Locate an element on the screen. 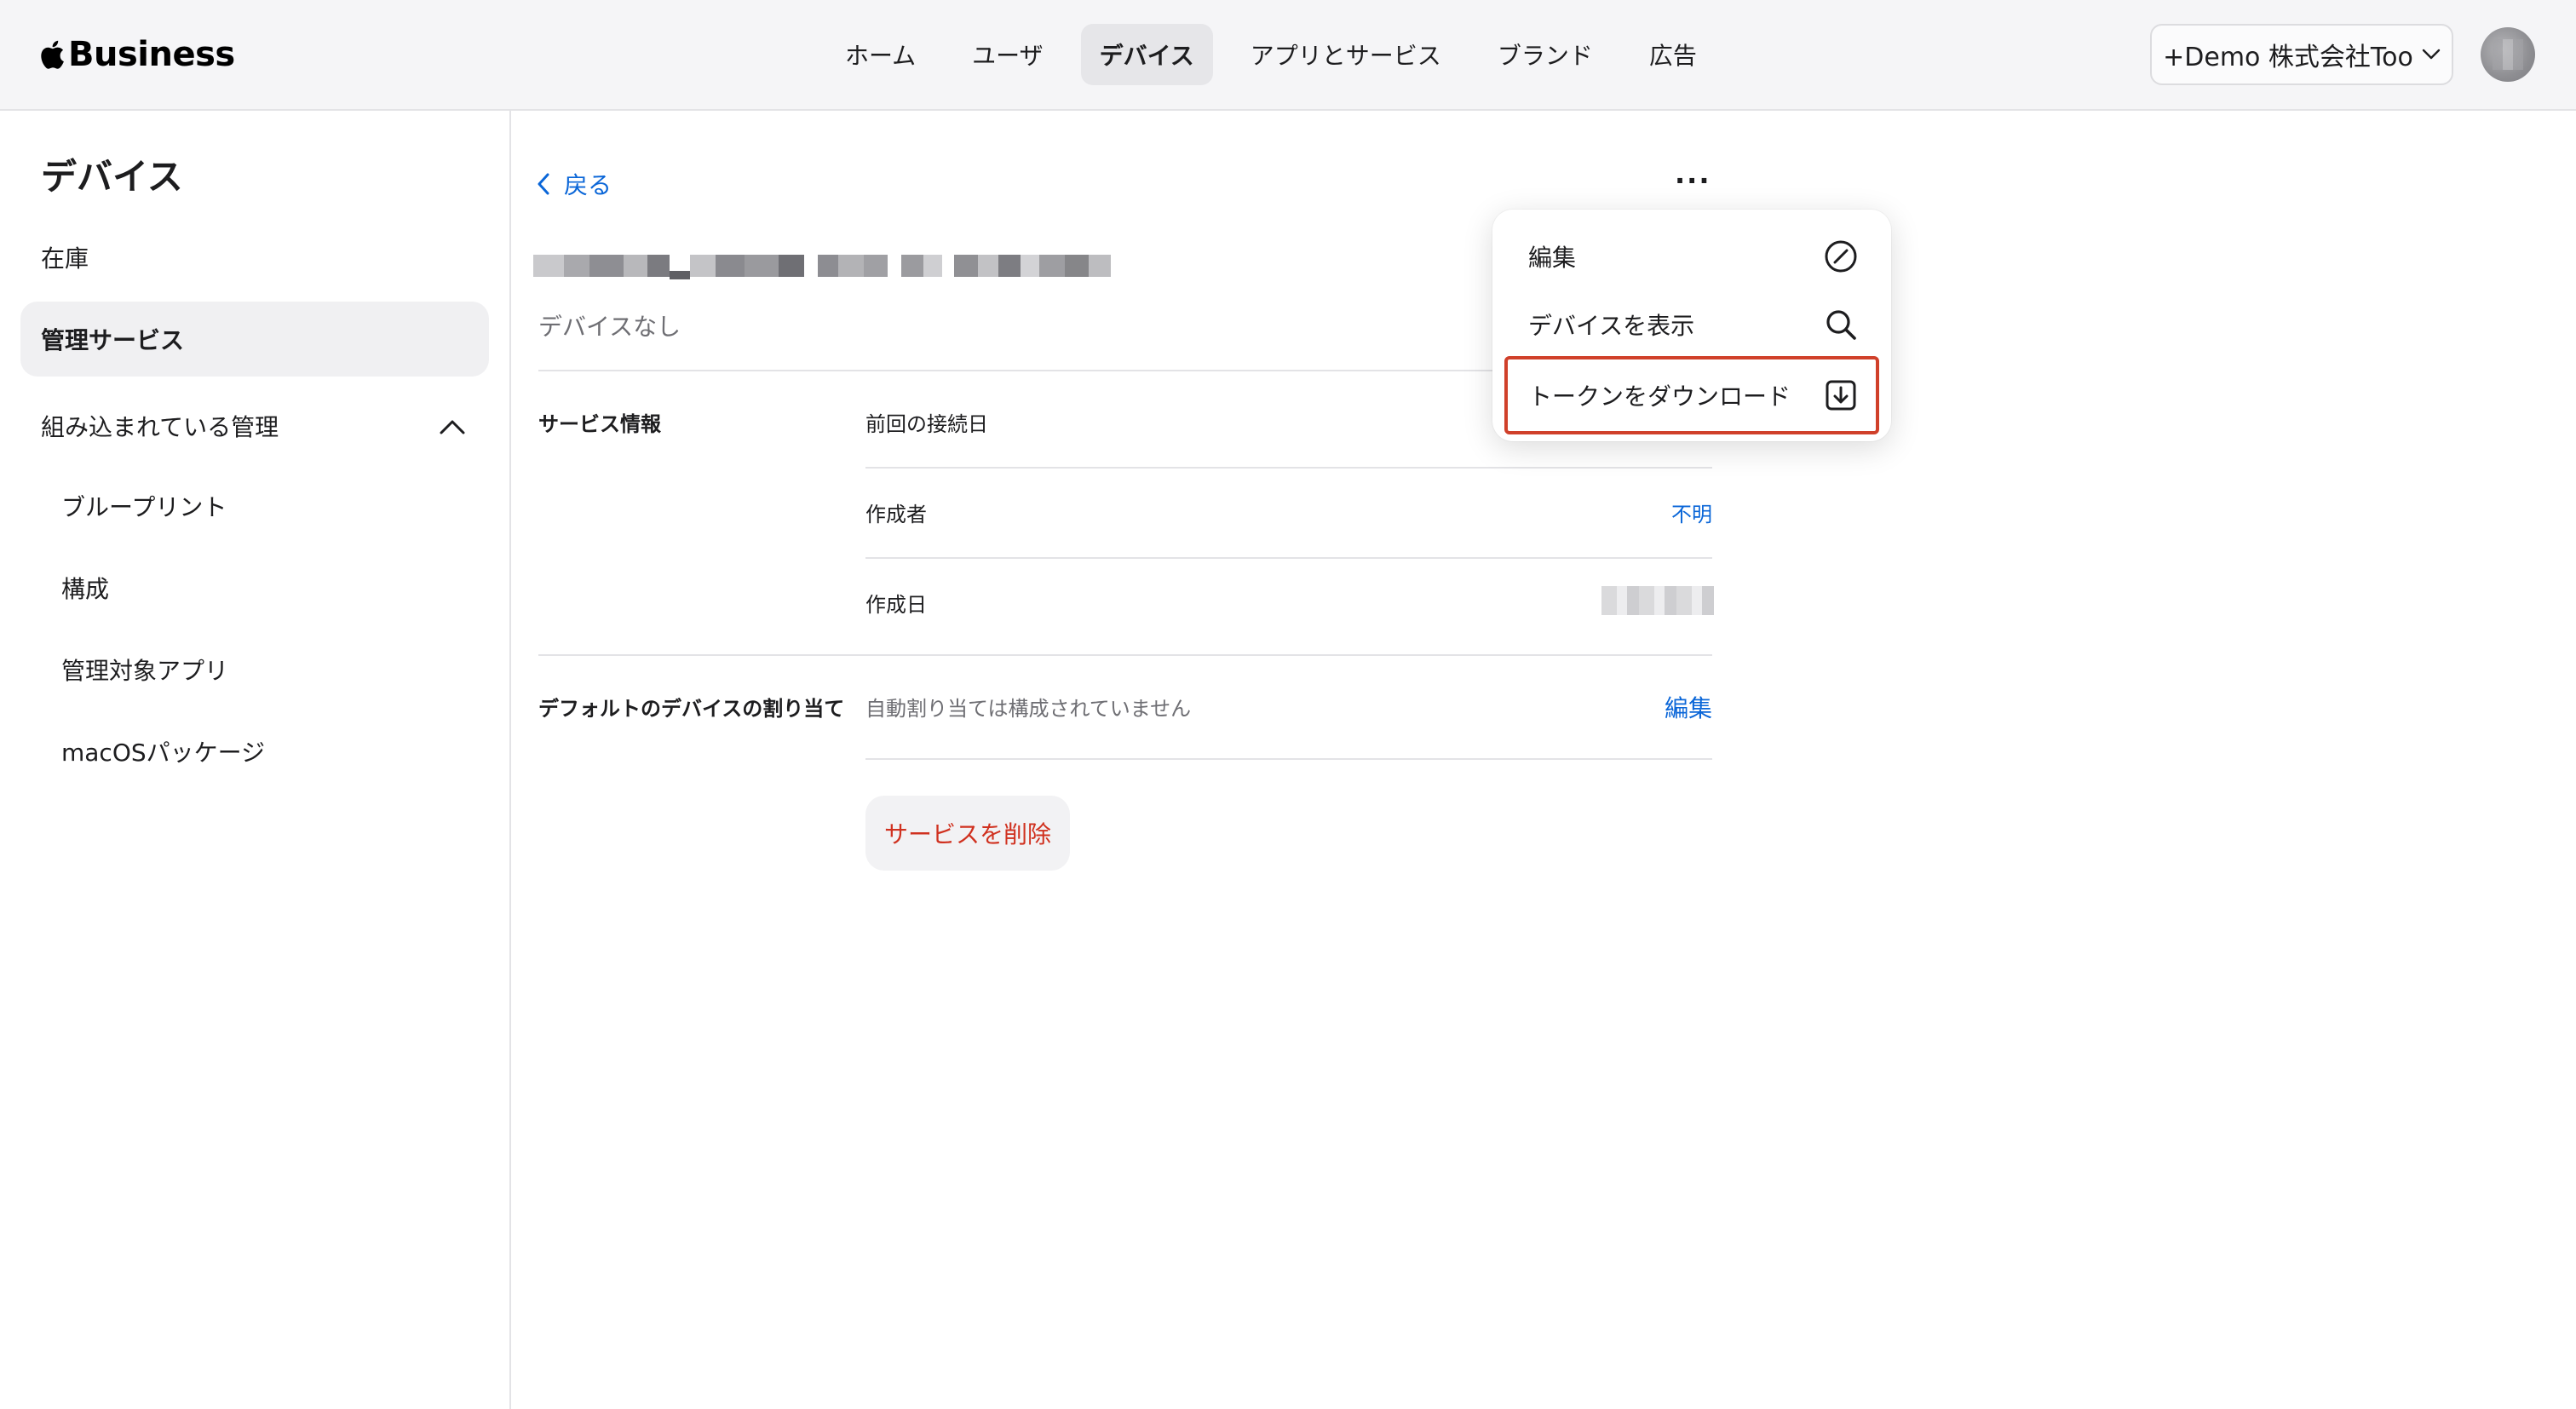  edit-assignment-link: 編集 is located at coordinates (1666, 707).